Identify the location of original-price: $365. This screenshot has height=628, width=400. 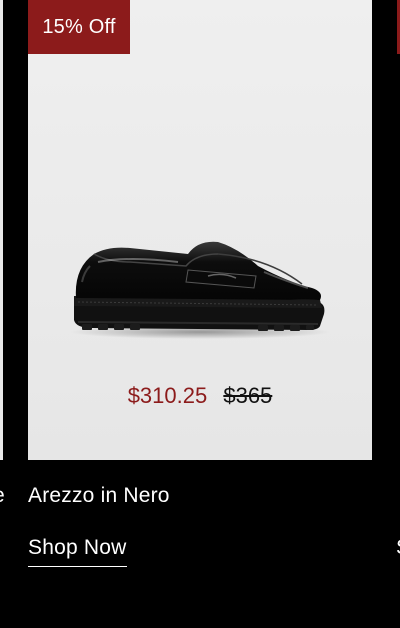
(248, 395).